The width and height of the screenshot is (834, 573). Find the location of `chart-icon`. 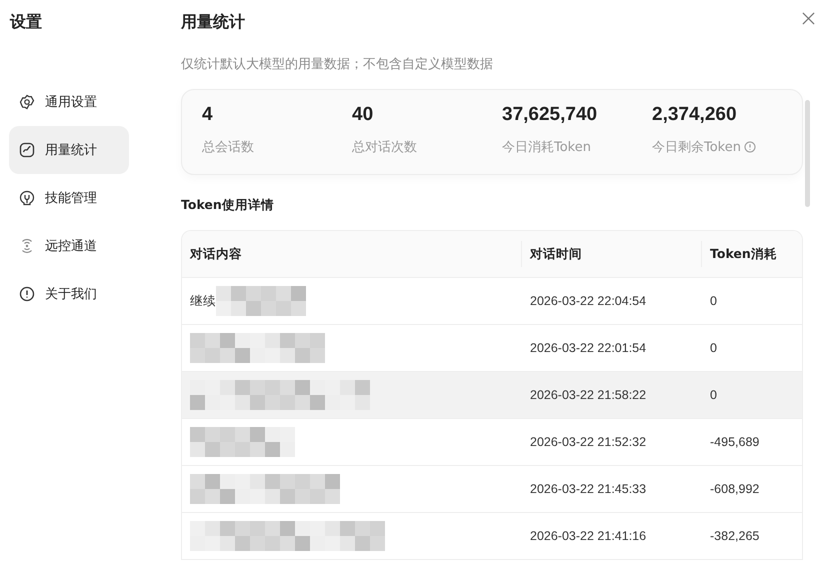

chart-icon is located at coordinates (27, 150).